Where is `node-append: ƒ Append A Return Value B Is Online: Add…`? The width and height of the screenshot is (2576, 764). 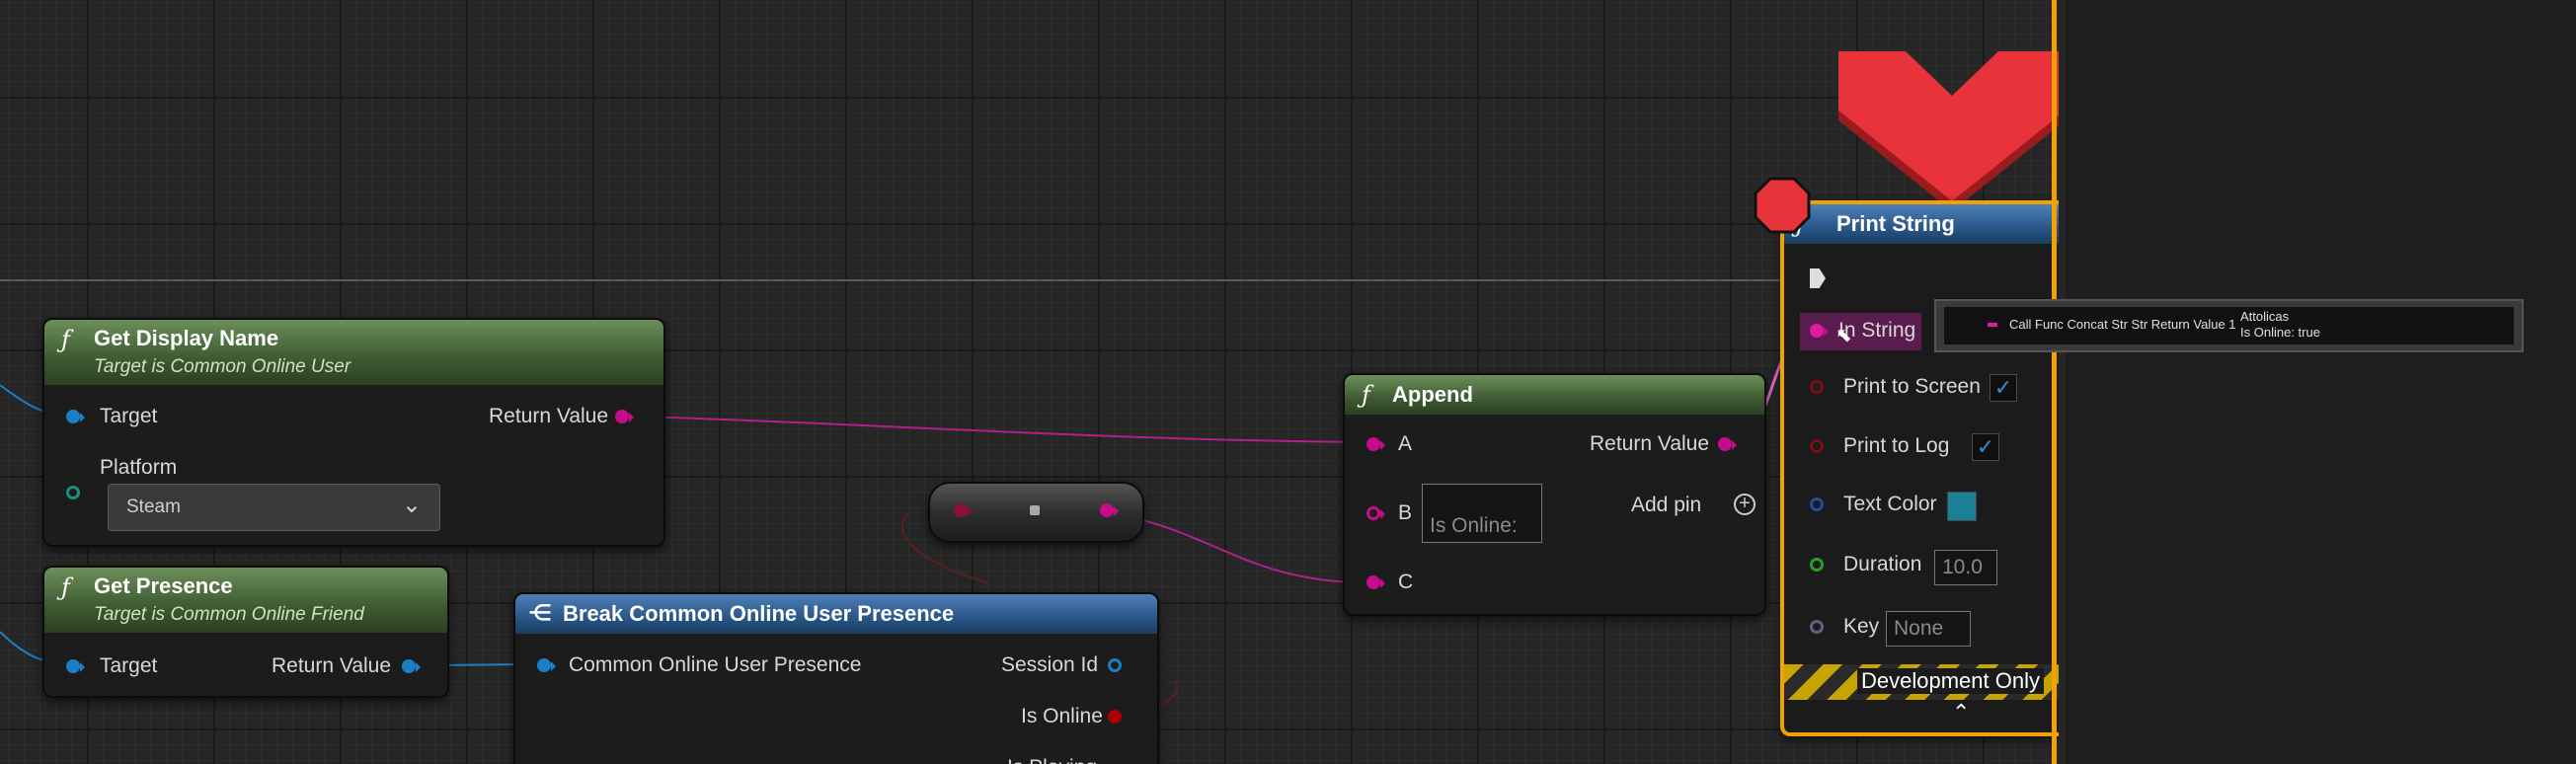
node-append: ƒ Append A Return Value B Is Online: Add… is located at coordinates (1554, 495).